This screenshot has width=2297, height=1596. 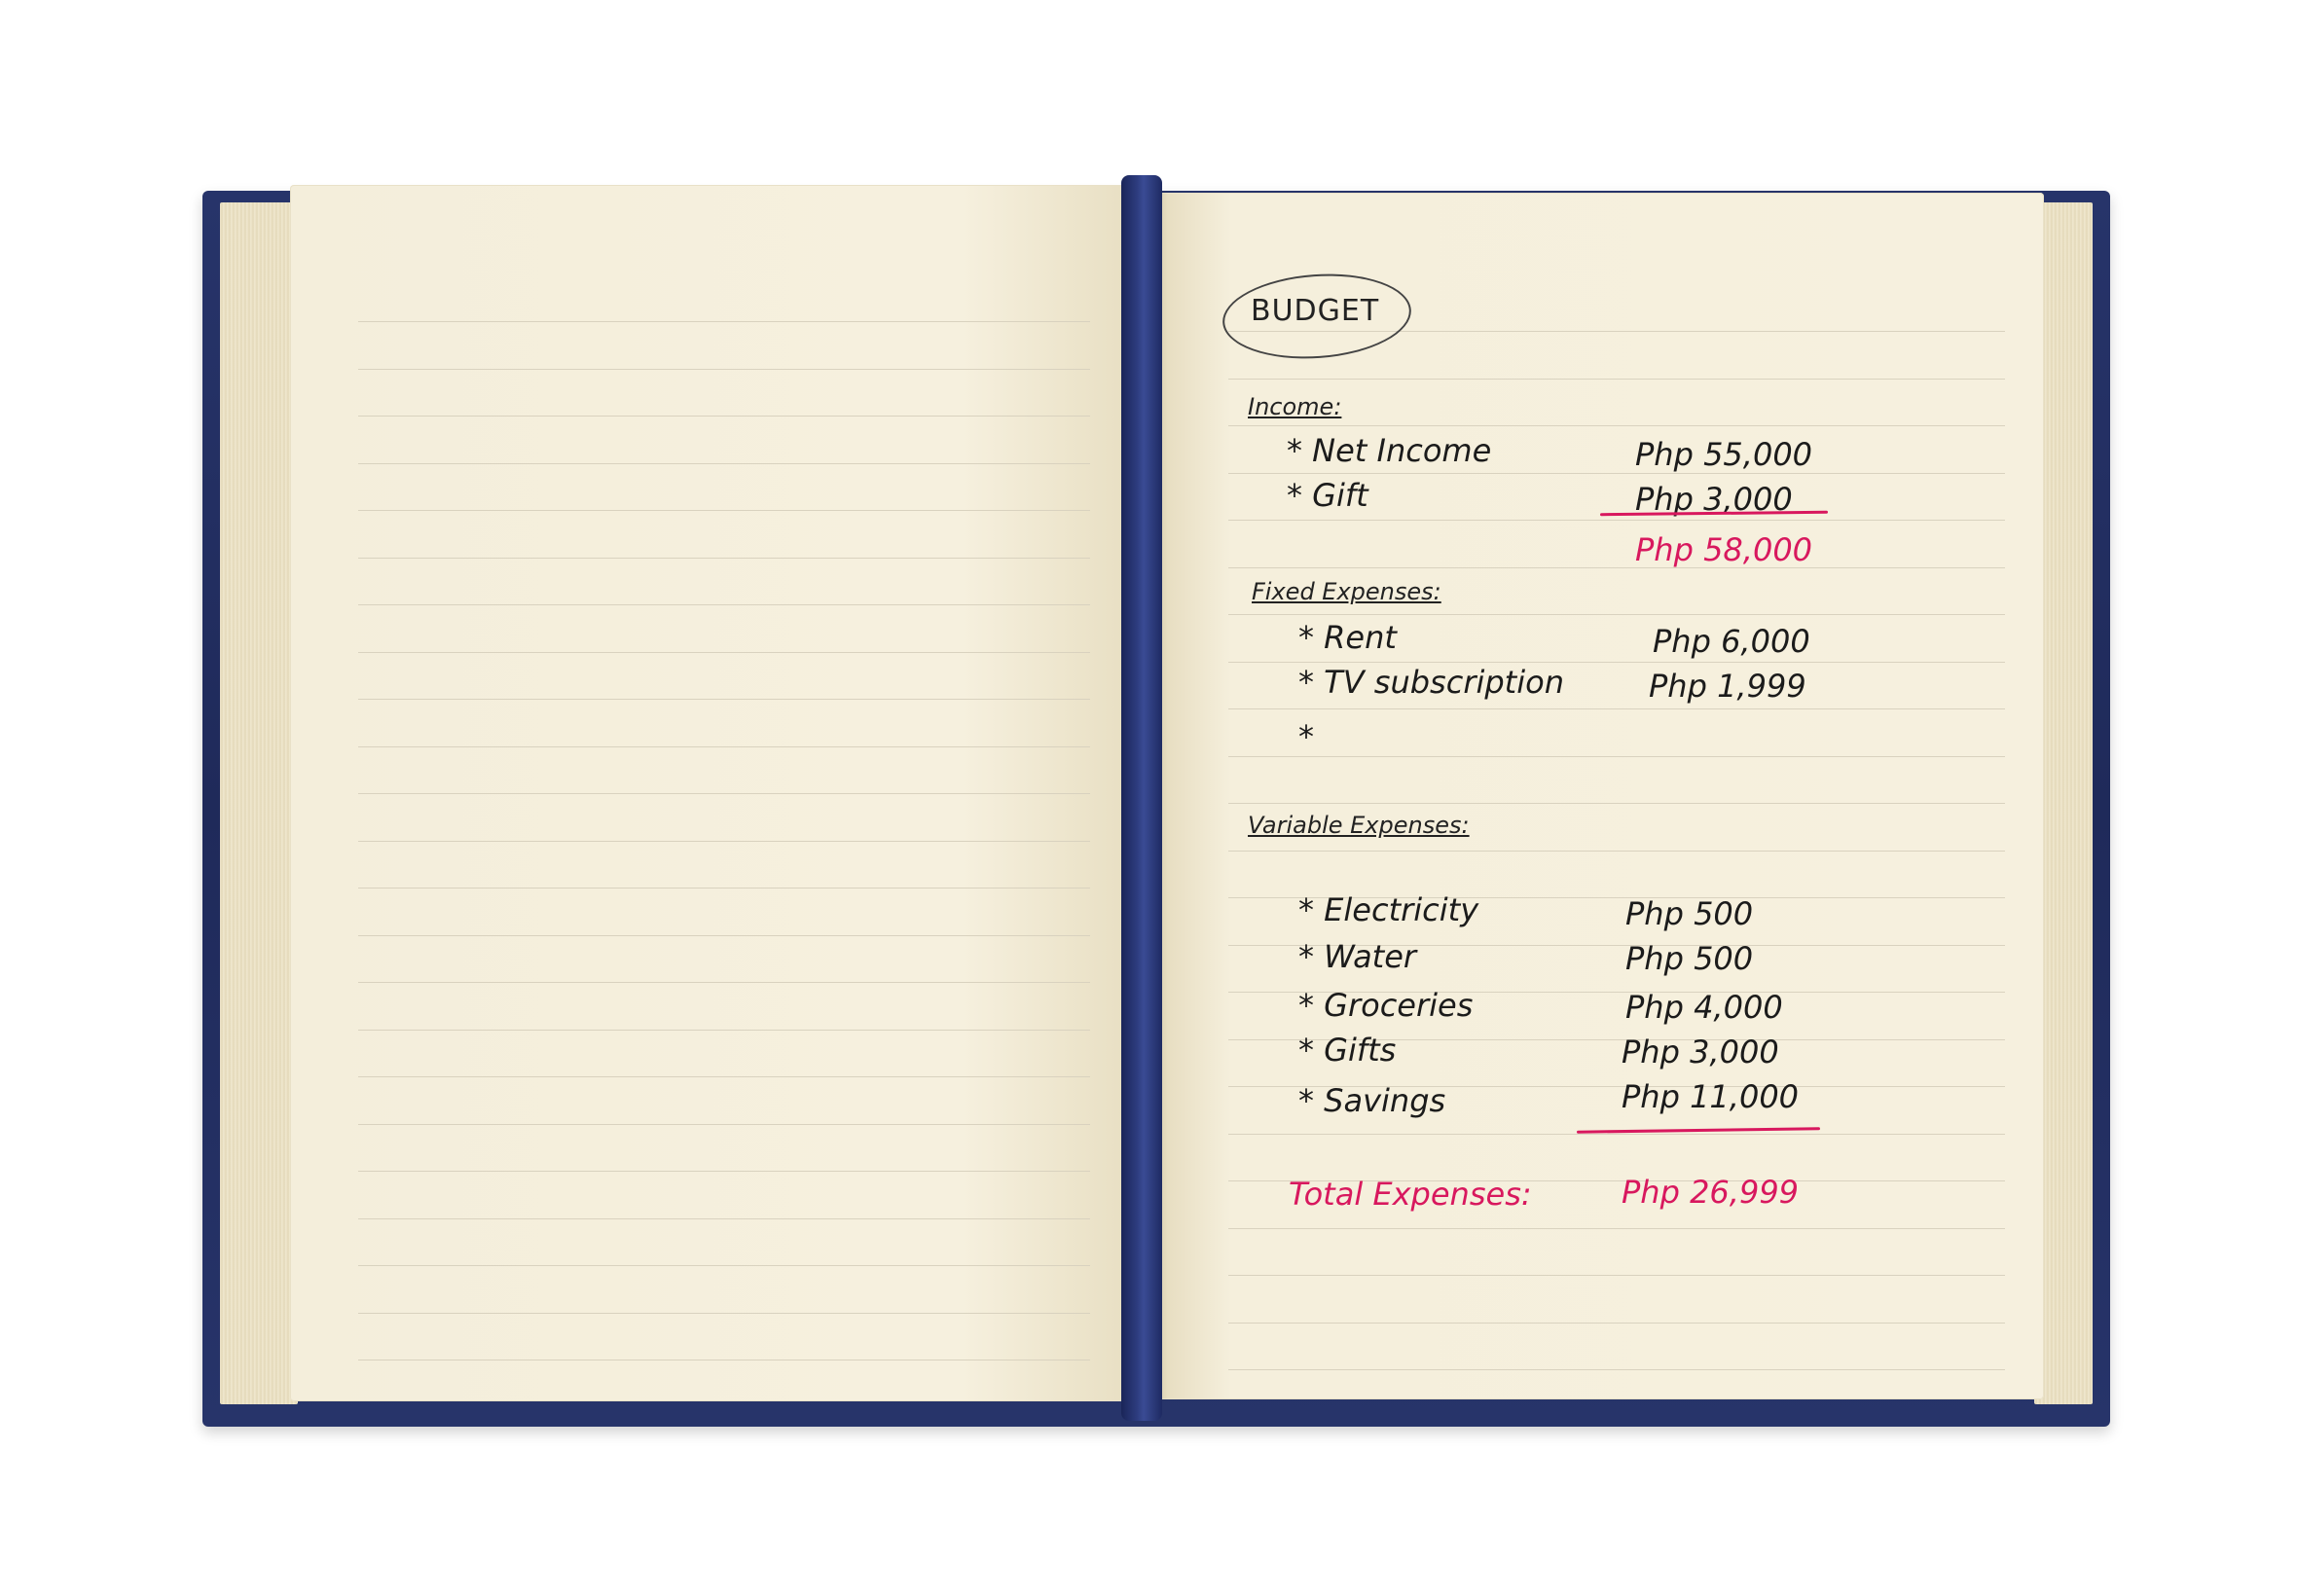 What do you see at coordinates (1444, 682) in the screenshot?
I see `fixed-expense-label: TV subscription` at bounding box center [1444, 682].